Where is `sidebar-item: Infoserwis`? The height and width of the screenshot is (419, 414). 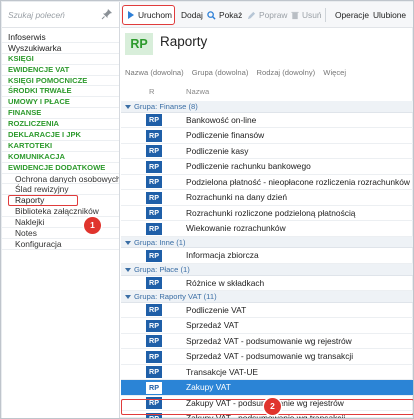
sidebar-item: Infoserwis is located at coordinates (60, 37).